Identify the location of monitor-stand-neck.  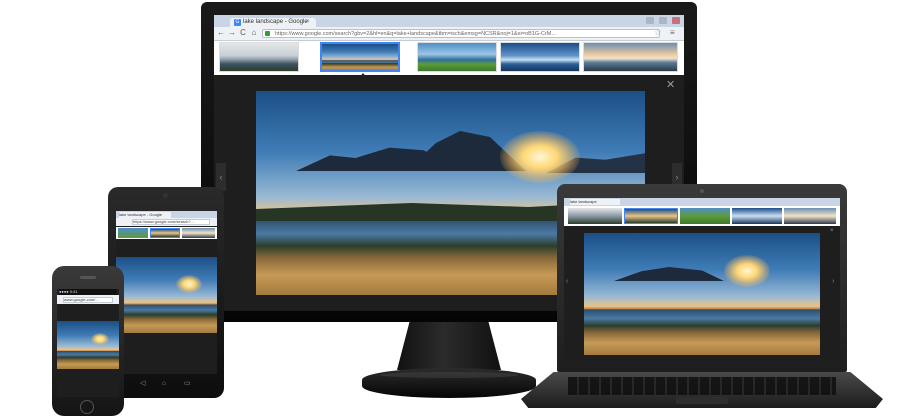
(449, 346).